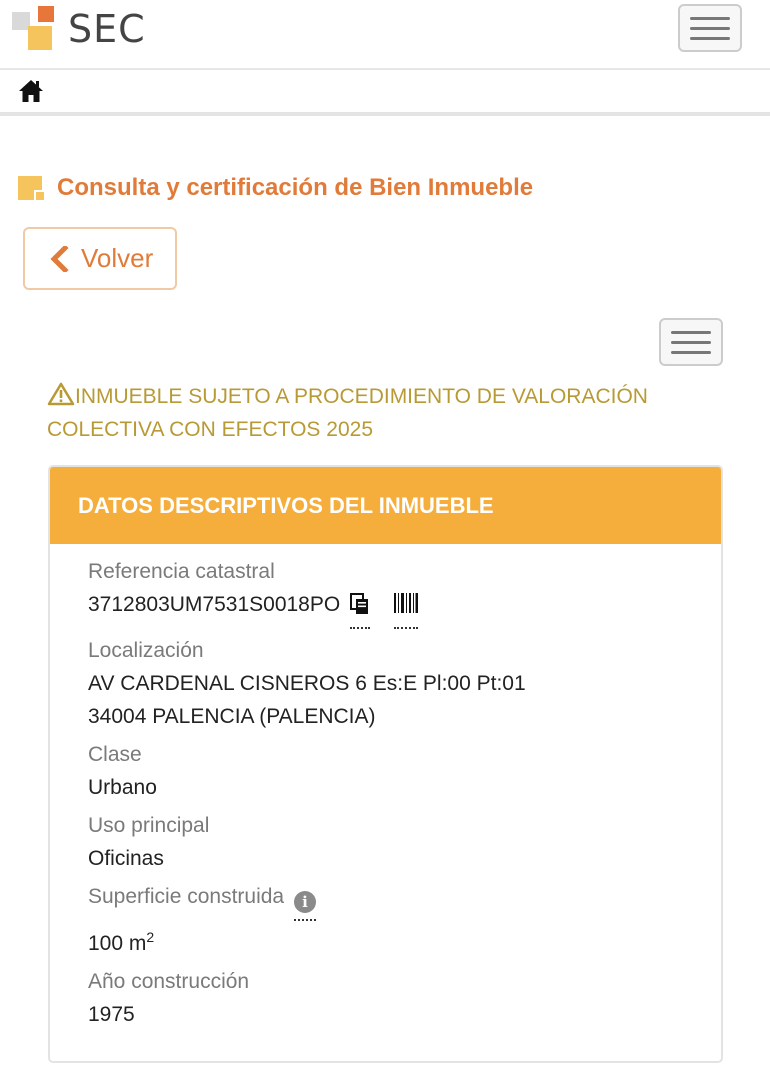 This screenshot has height=1080, width=770. Describe the element at coordinates (186, 896) in the screenshot. I see `superficie-label: Superficie construida` at that location.